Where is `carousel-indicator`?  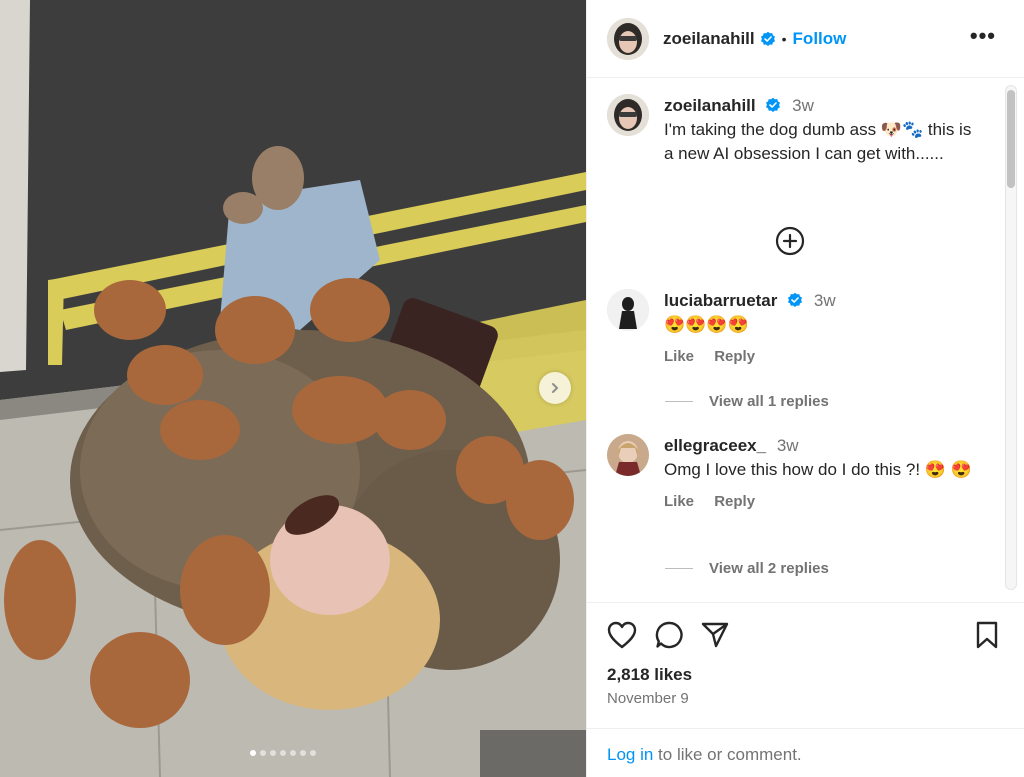 carousel-indicator is located at coordinates (283, 753).